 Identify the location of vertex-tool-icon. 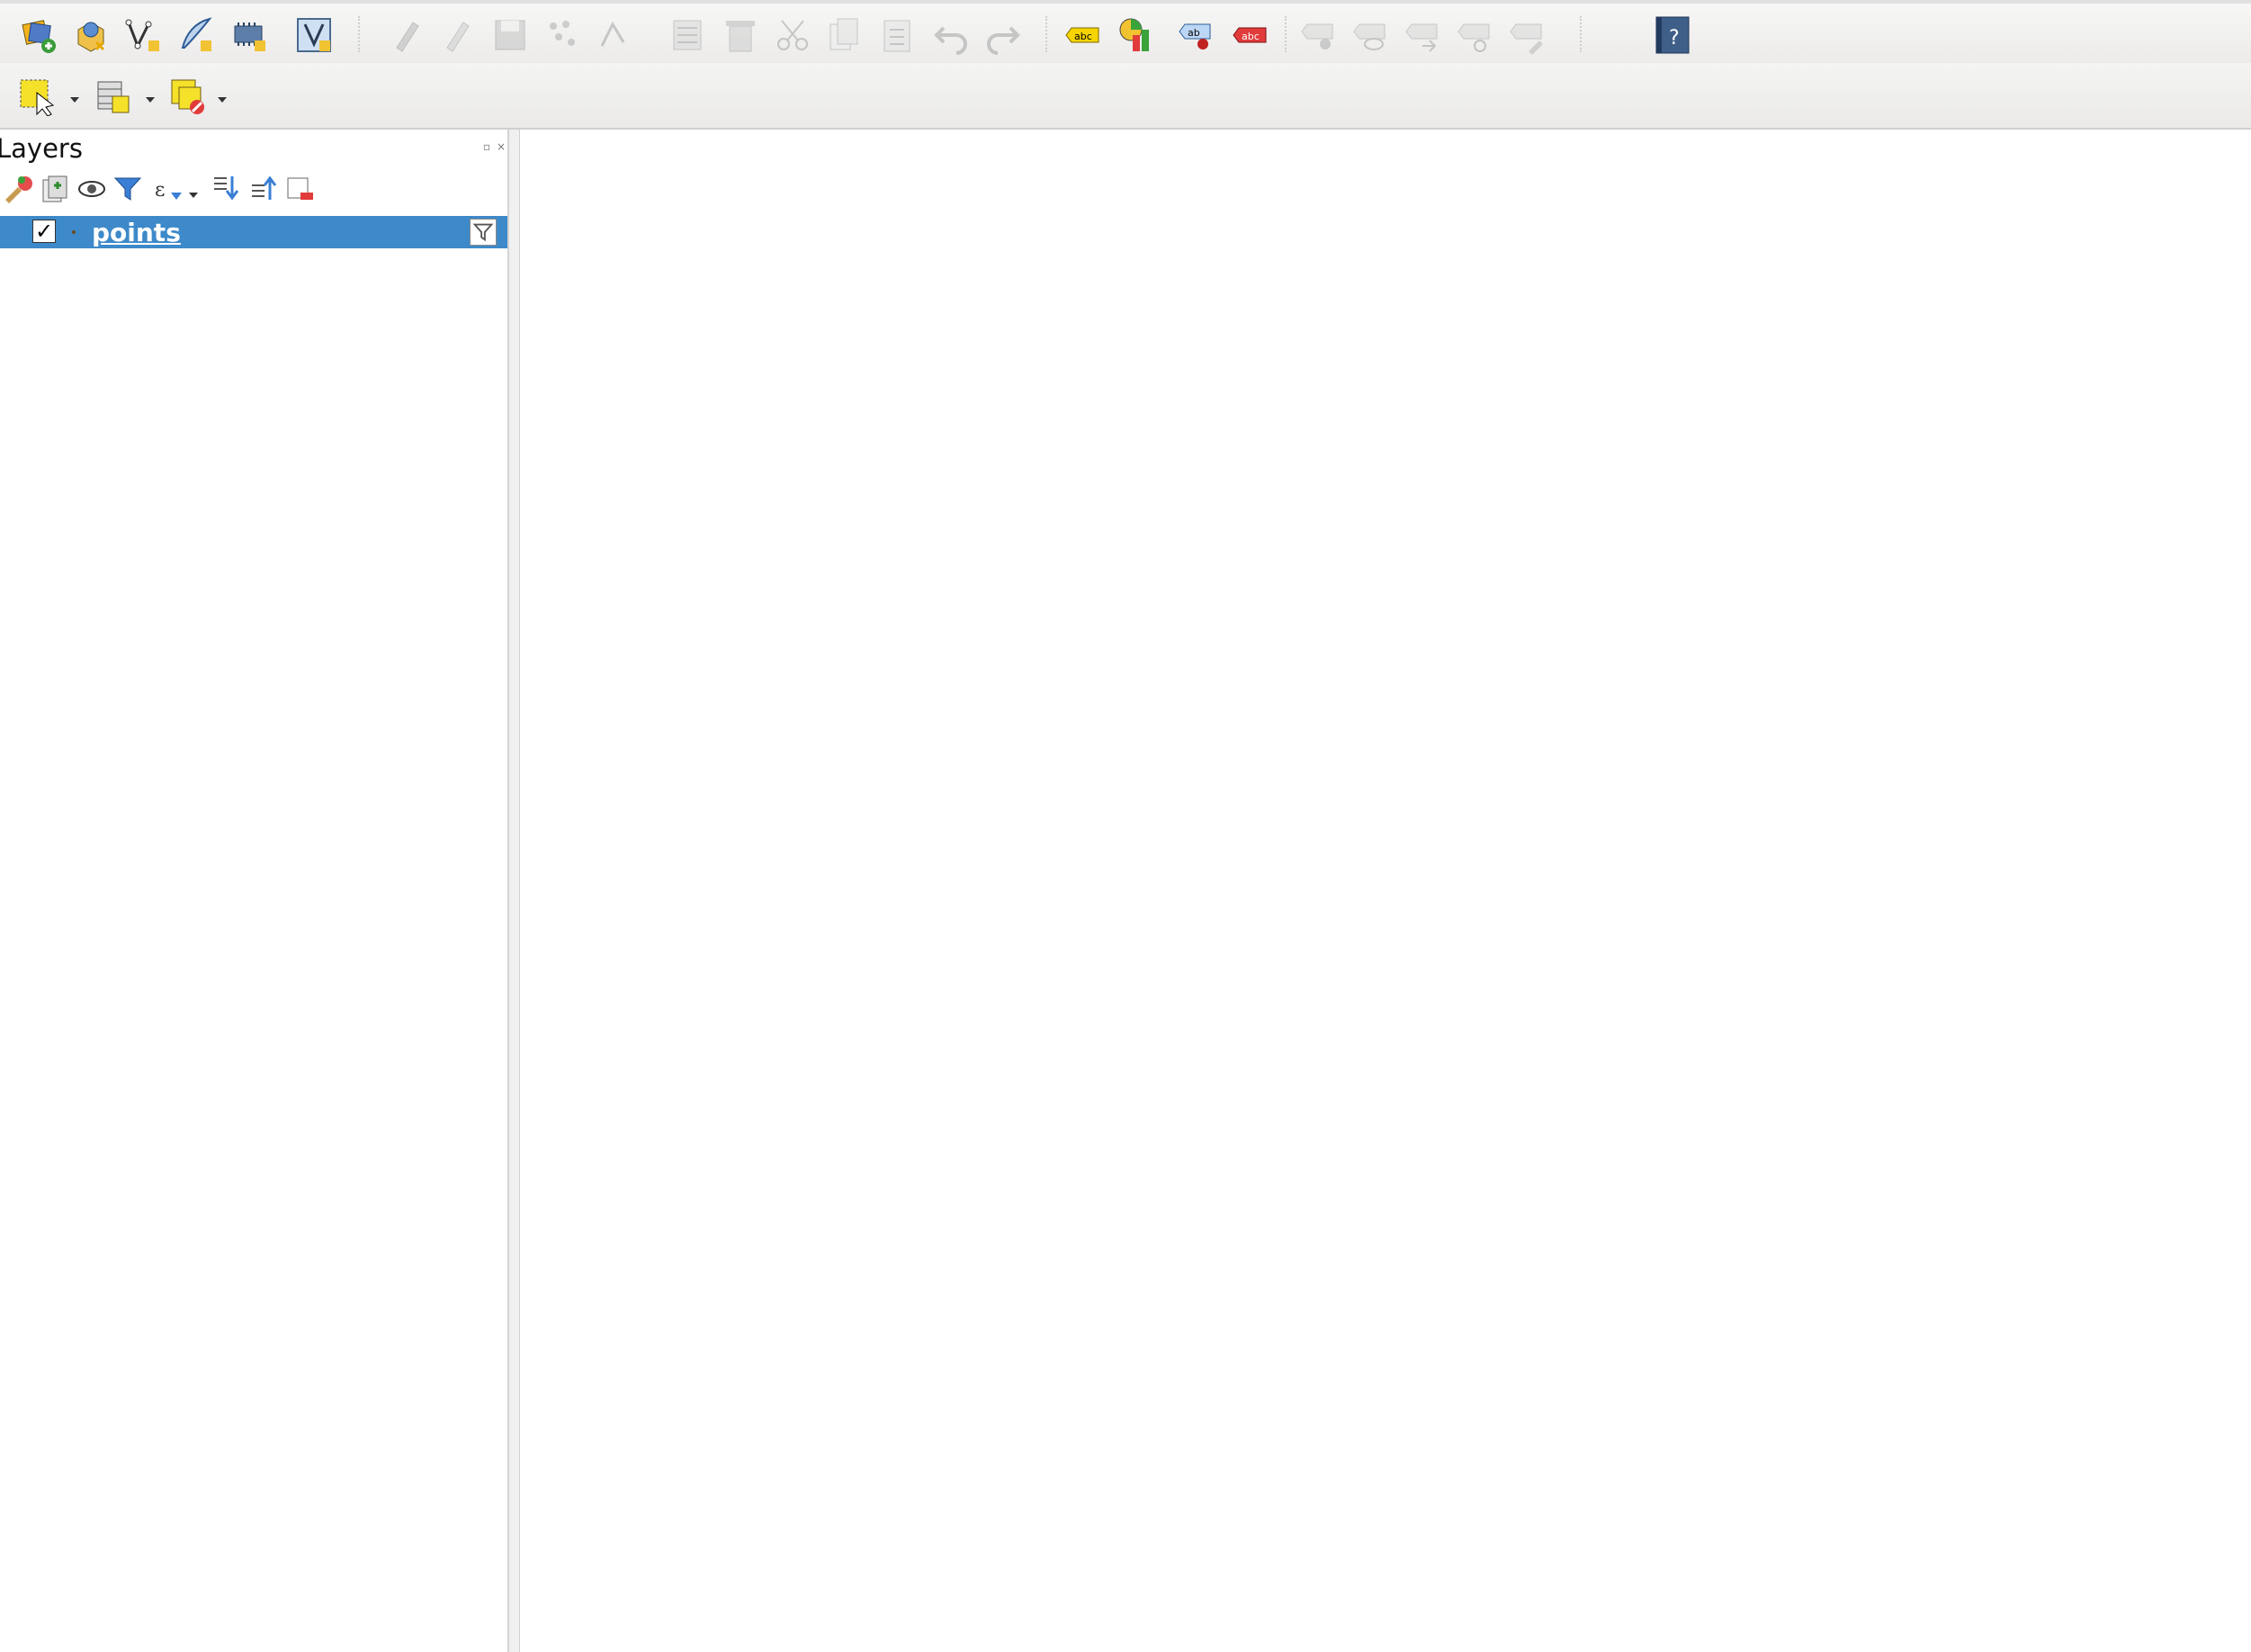
(616, 35).